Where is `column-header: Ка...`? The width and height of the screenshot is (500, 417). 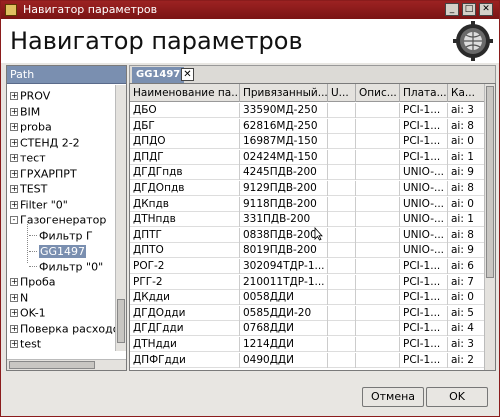 column-header: Ка... is located at coordinates (466, 93).